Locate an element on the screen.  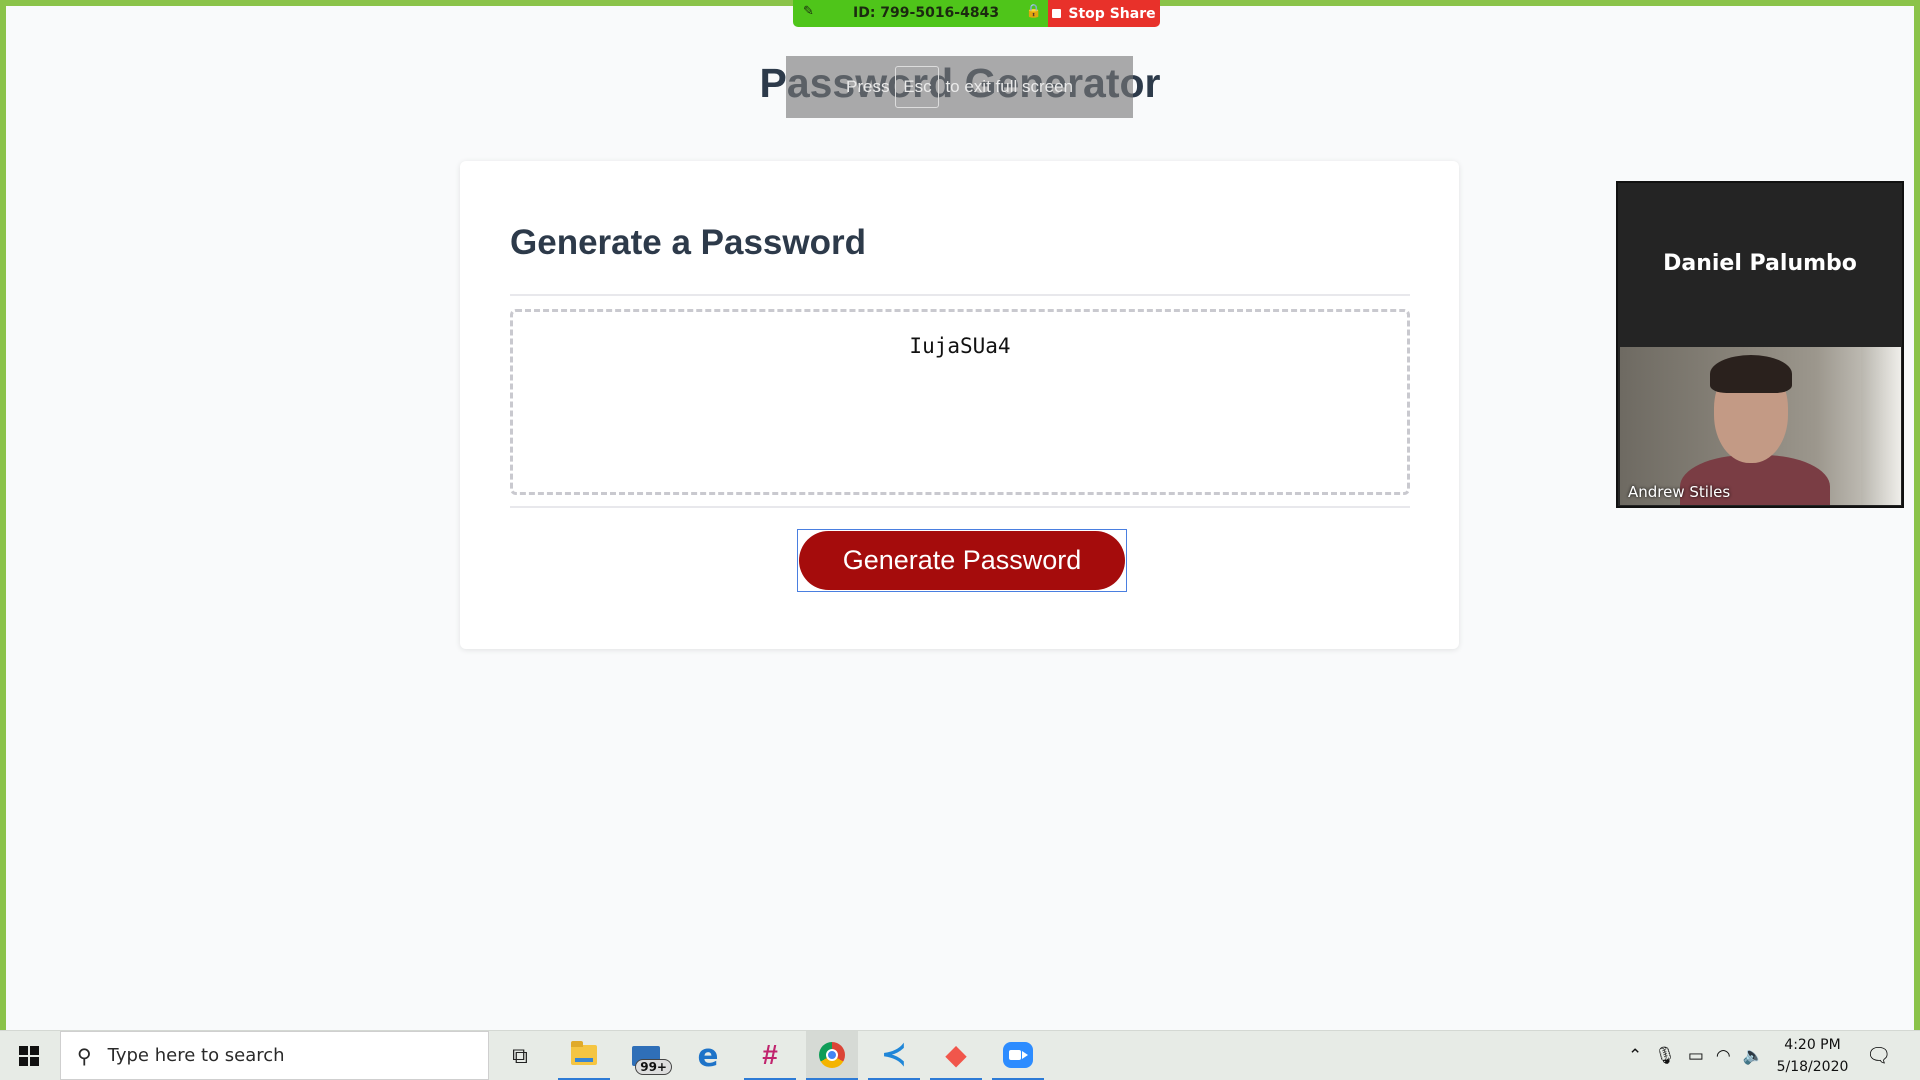
task-view-button: ⧉ is located at coordinates (520, 1055).